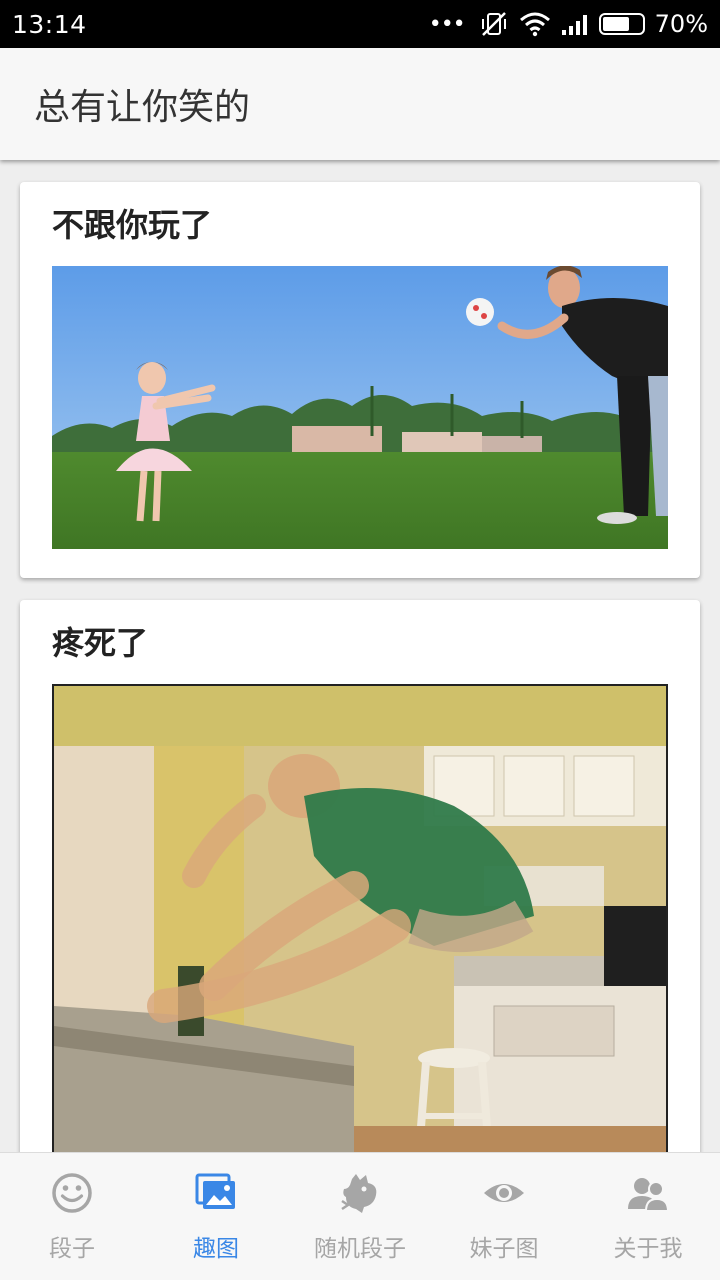 The height and width of the screenshot is (1280, 720). I want to click on cellular-signal-icon, so click(574, 25).